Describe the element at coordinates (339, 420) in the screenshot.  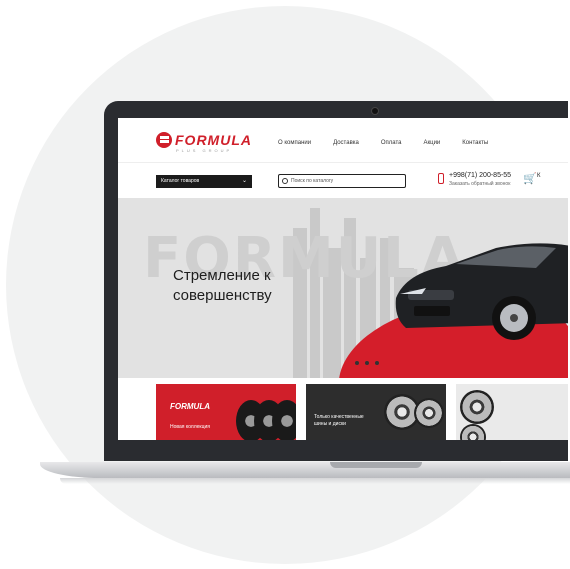
I see `card-caption: Только качественные шины и диски` at that location.